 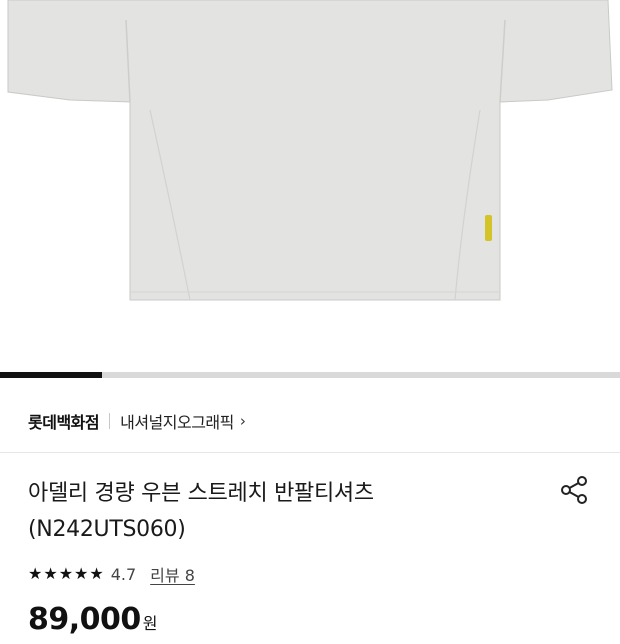 I want to click on brand-row: 롯데백화점 내셔널지오그래픽 ›, so click(x=137, y=421).